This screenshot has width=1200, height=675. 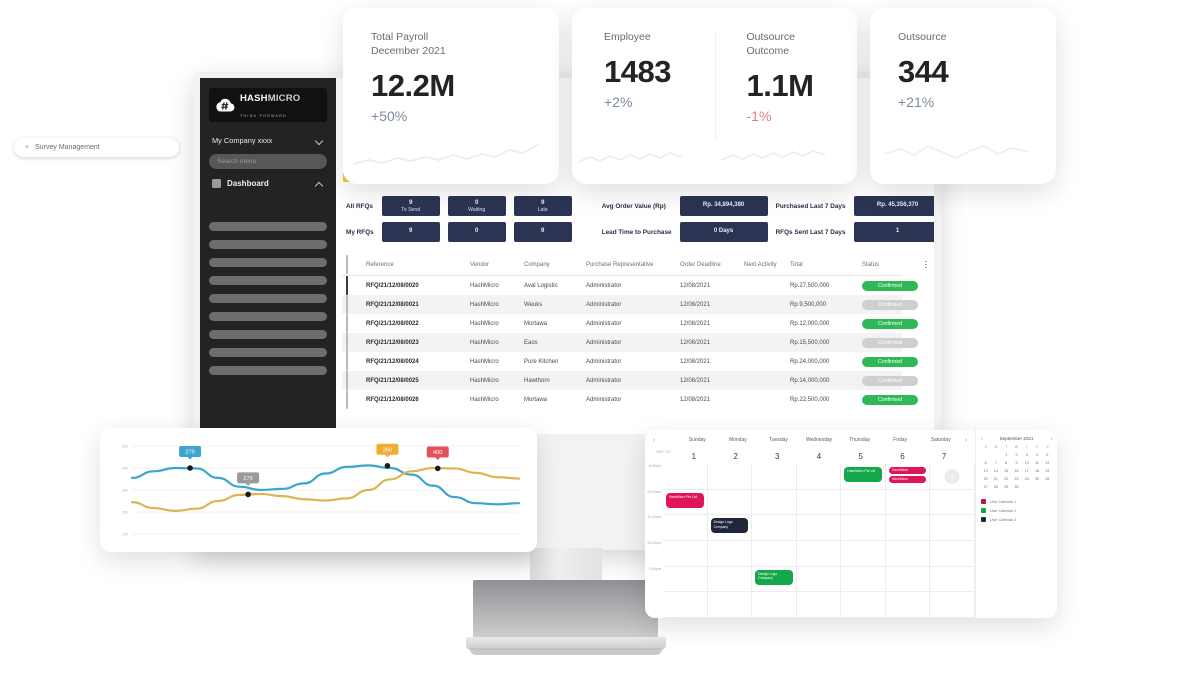 I want to click on column-header-next-activity: Next Activity, so click(x=767, y=265).